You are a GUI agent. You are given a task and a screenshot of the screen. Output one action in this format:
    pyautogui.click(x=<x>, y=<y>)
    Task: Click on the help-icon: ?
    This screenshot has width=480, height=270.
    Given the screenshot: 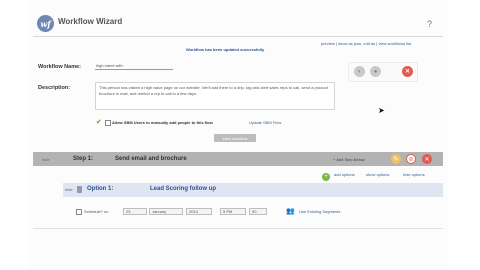 What is the action you would take?
    pyautogui.click(x=429, y=24)
    